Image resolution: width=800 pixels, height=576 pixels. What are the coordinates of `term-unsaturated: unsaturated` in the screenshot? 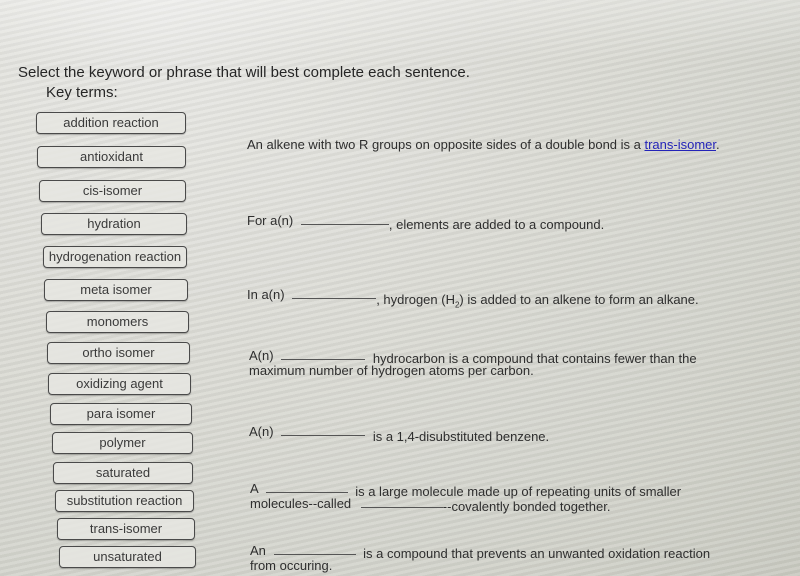 It's located at (127, 557).